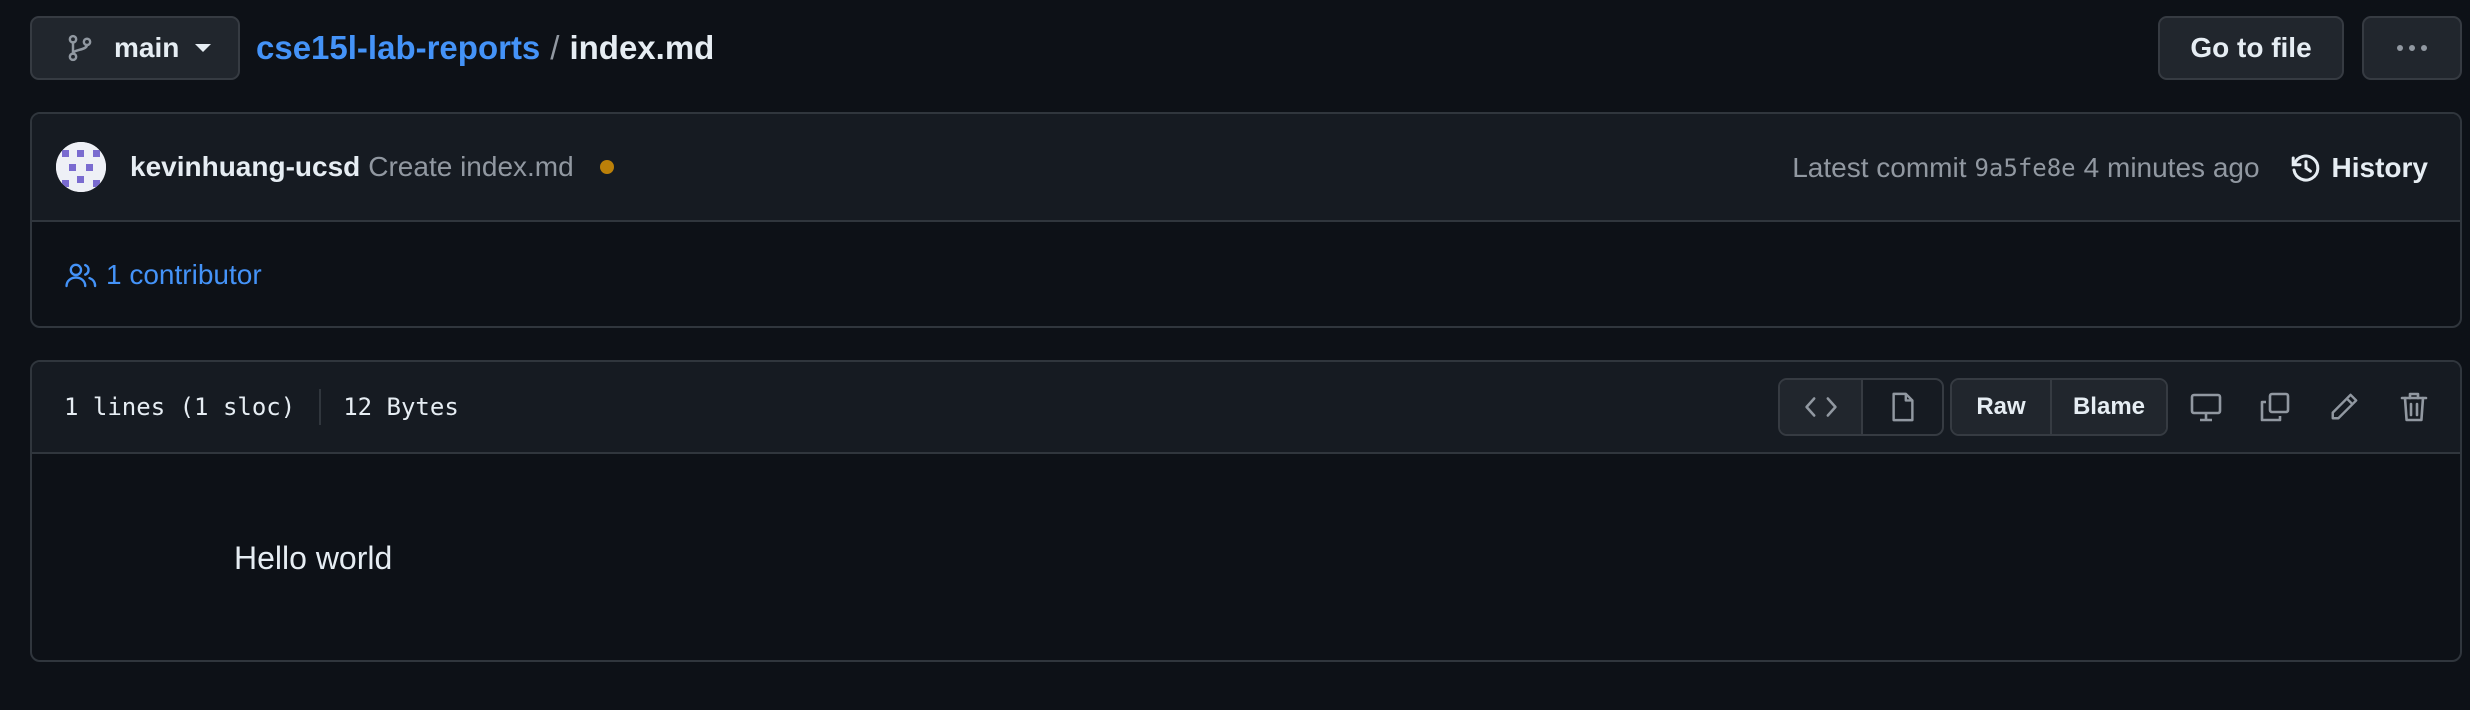 The width and height of the screenshot is (2470, 710). I want to click on chevron-down-icon, so click(203, 48).